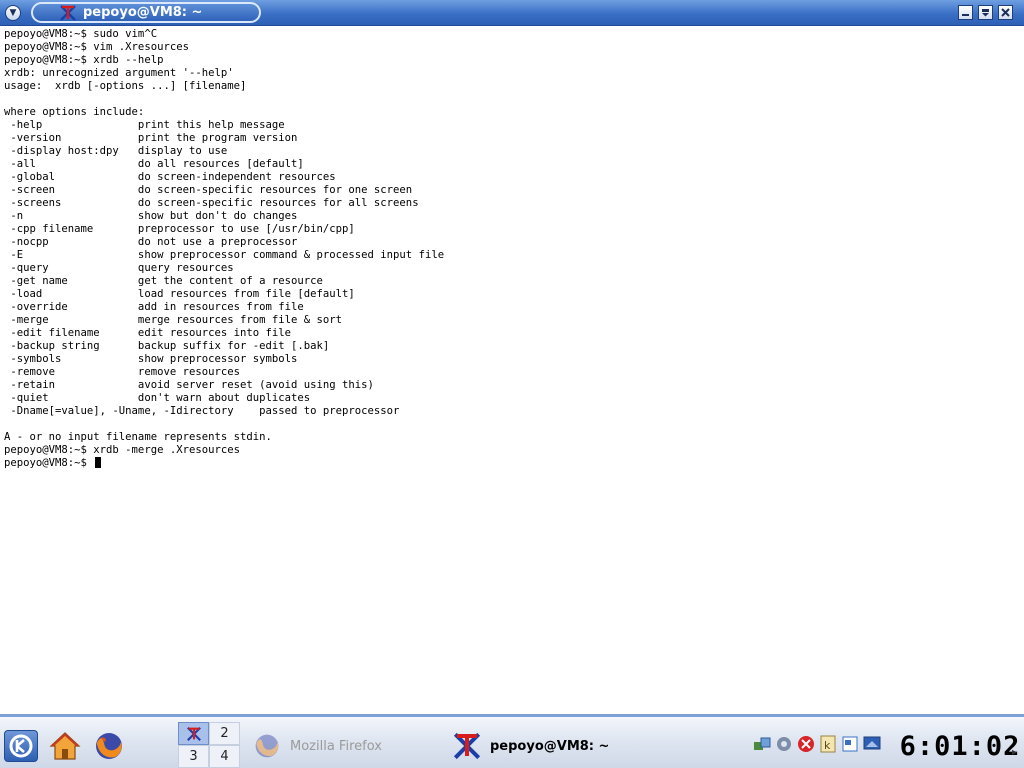  Describe the element at coordinates (125, 86) in the screenshot. I see `terminal-line: usage: xrdb [-options ...] [filename]` at that location.